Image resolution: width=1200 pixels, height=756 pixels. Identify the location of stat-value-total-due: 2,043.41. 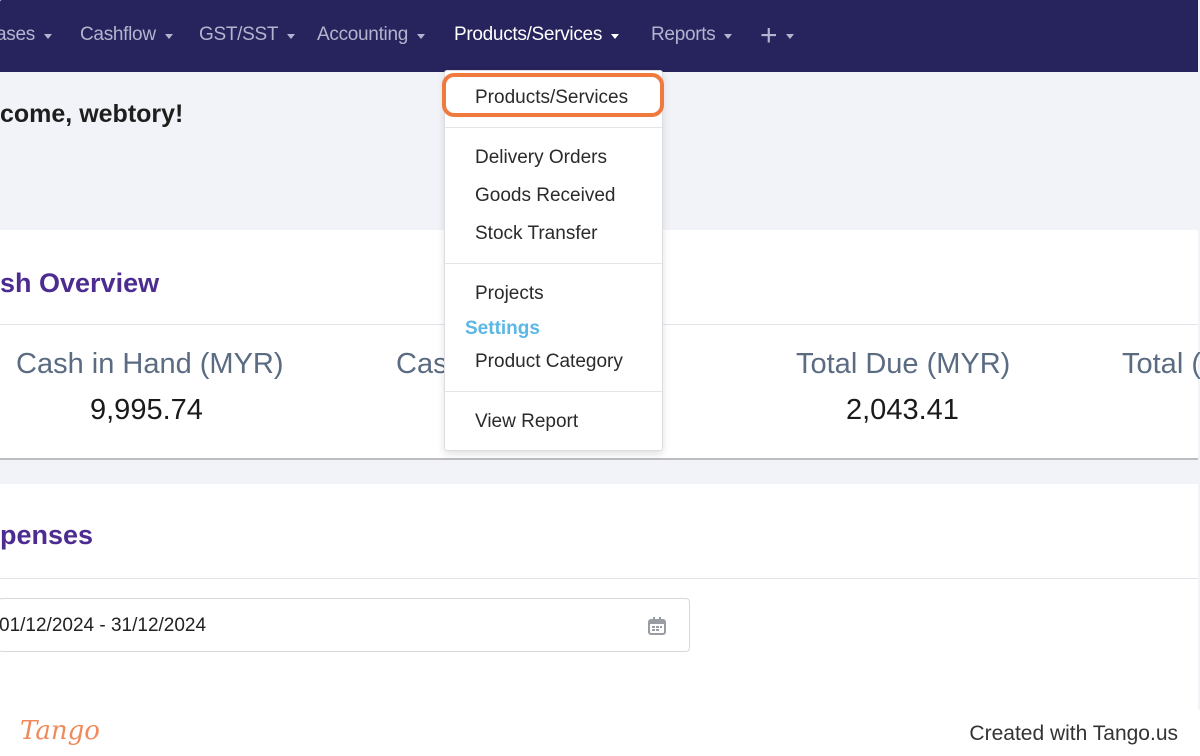
(902, 410).